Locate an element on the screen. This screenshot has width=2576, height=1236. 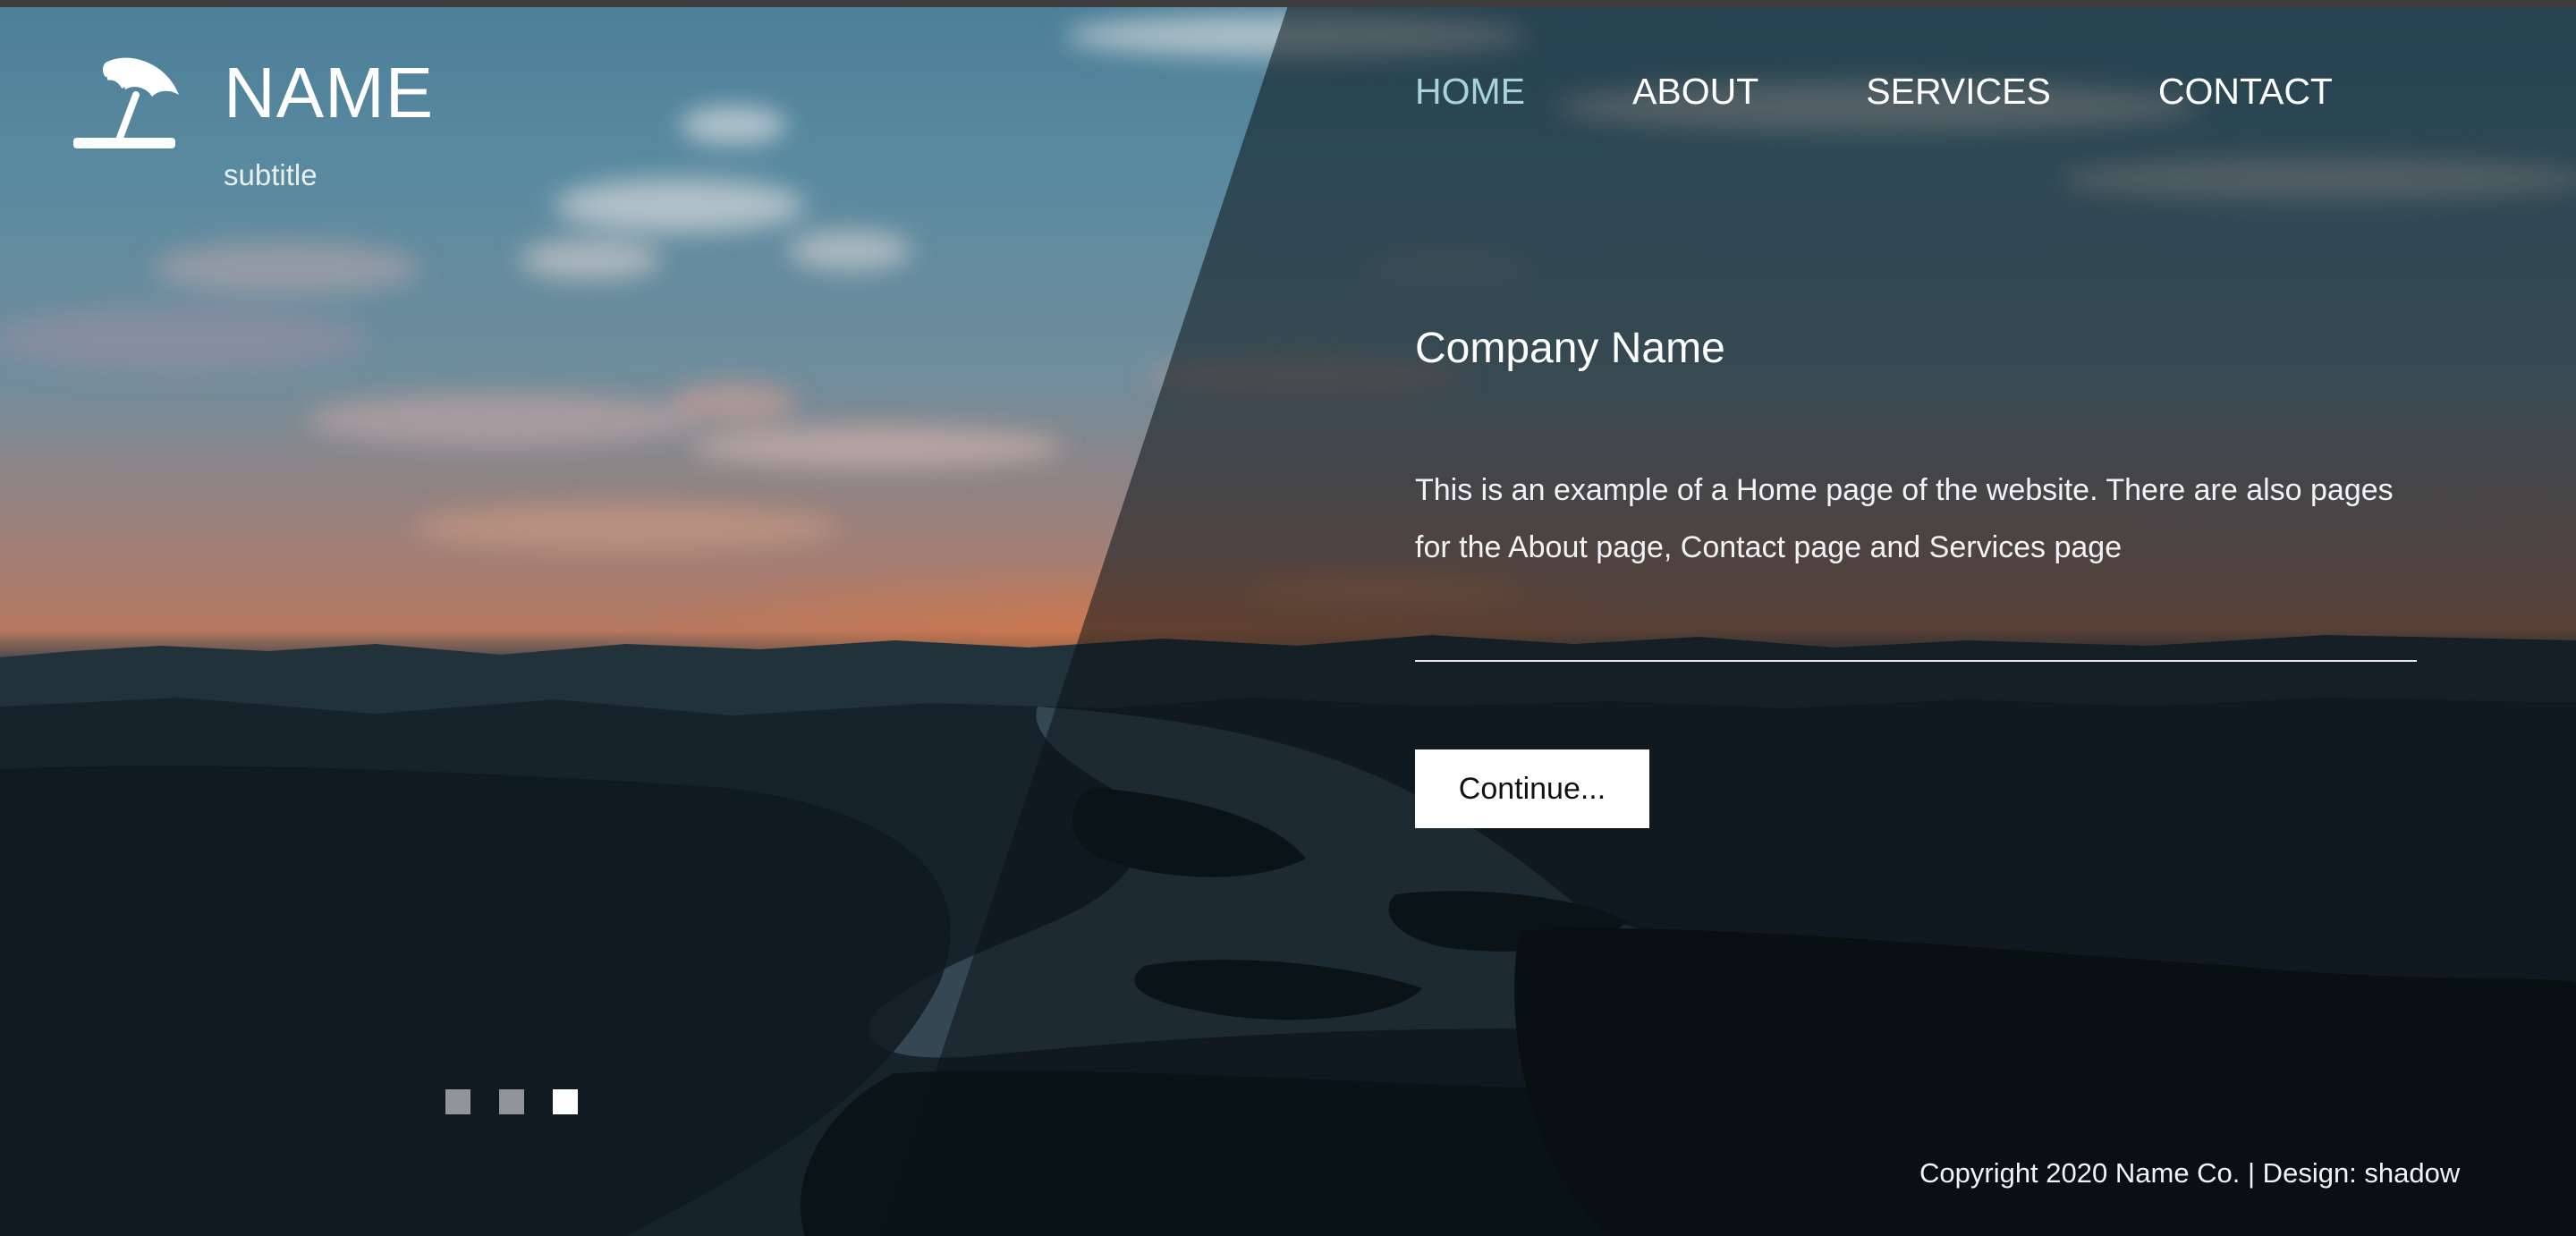
nav-item-home: HOME is located at coordinates (1470, 91).